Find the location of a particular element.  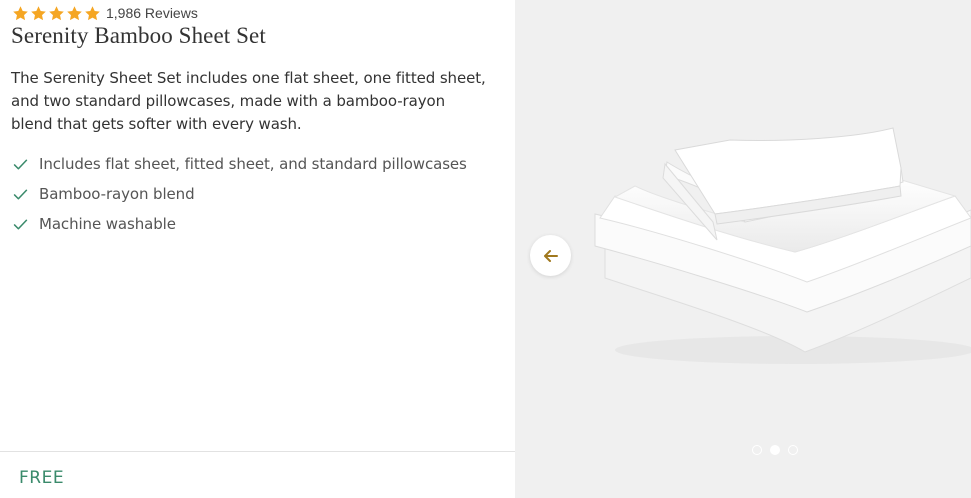

star-rating is located at coordinates (56, 13).